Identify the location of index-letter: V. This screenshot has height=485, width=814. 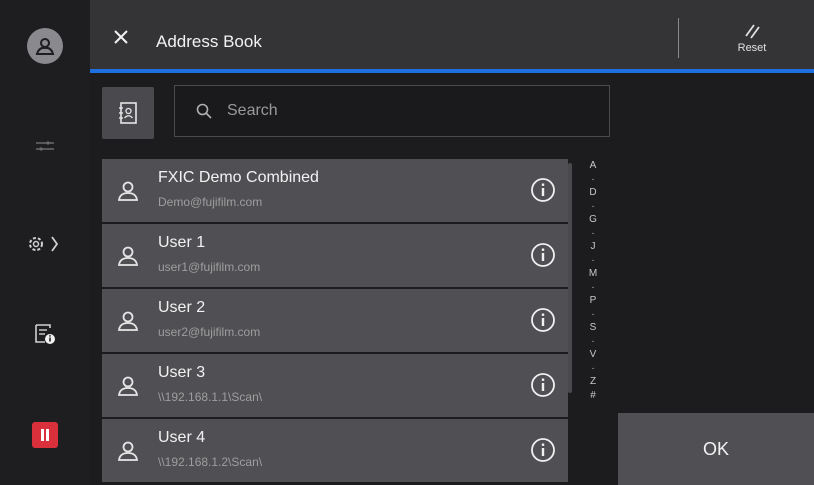
(593, 355).